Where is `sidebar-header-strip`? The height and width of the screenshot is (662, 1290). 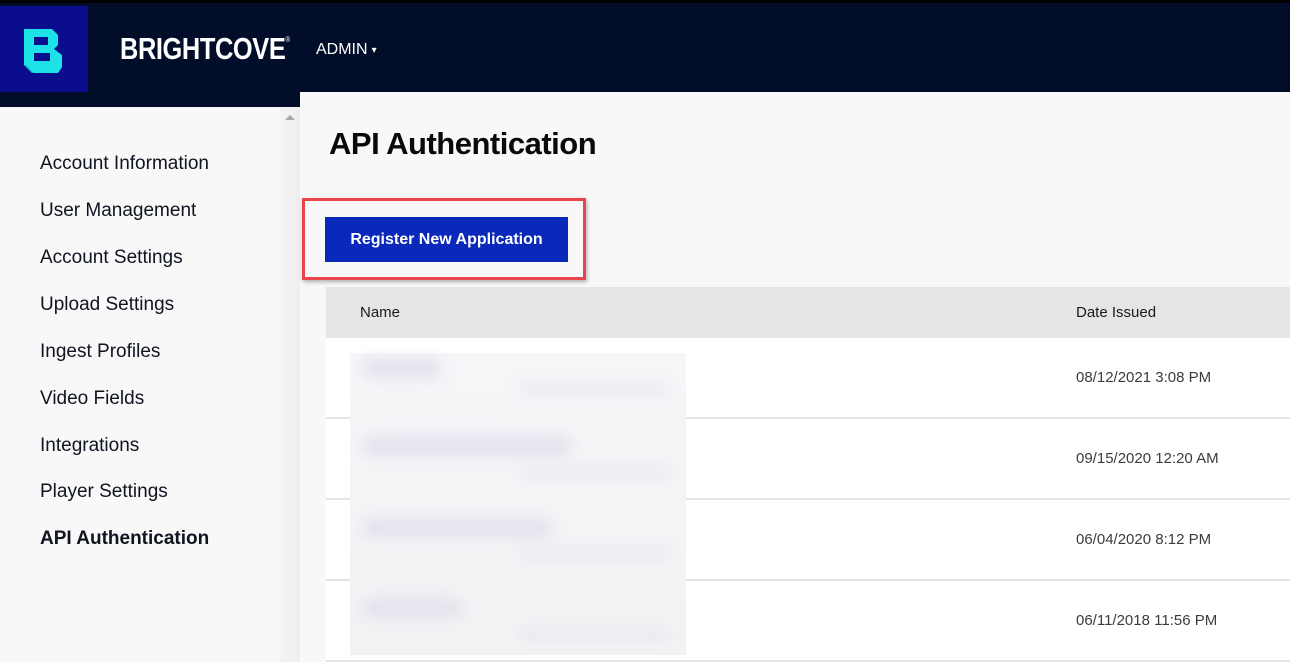 sidebar-header-strip is located at coordinates (150, 99).